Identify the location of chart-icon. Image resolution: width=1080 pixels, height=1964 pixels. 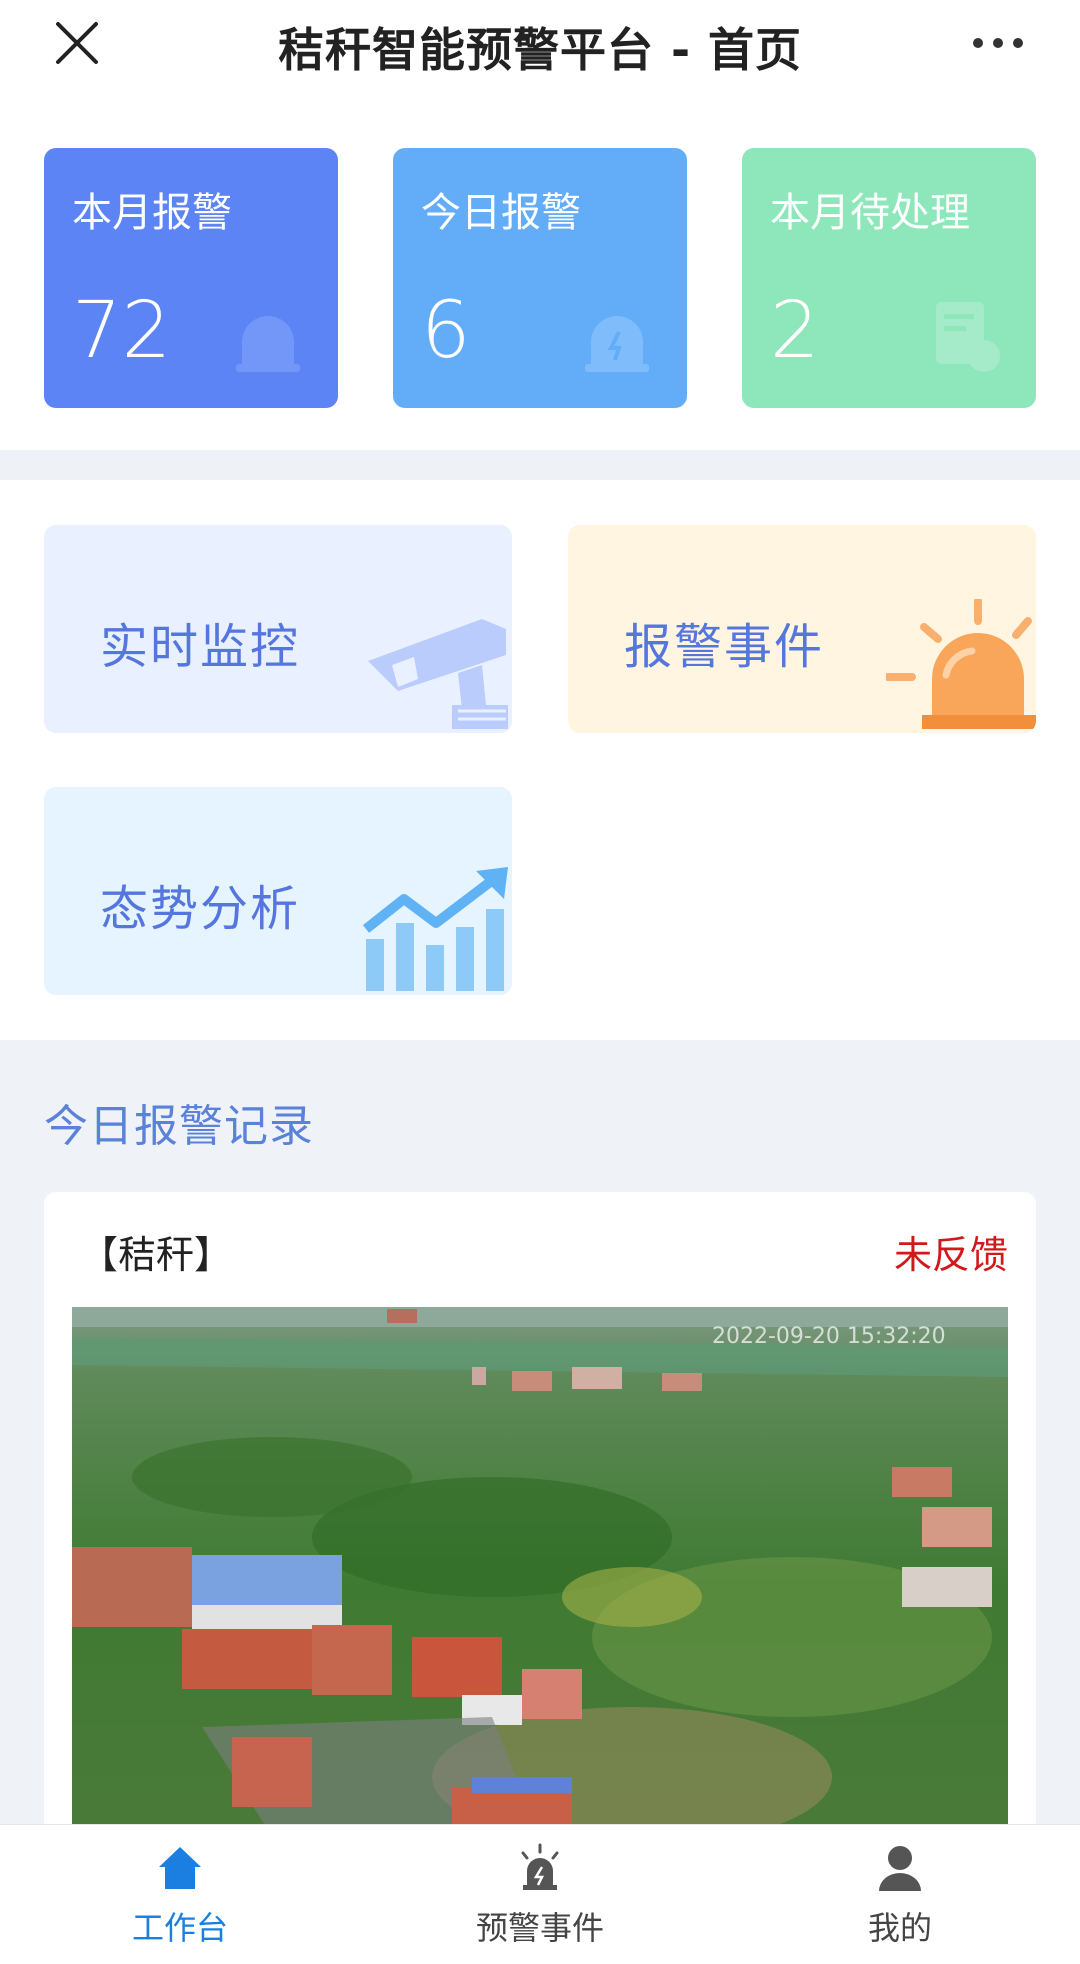
(437, 930).